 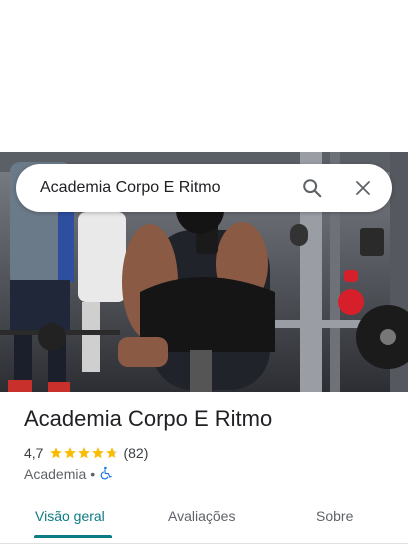 I want to click on search-input: Academia Corpo E Ritmo, so click(x=158, y=188).